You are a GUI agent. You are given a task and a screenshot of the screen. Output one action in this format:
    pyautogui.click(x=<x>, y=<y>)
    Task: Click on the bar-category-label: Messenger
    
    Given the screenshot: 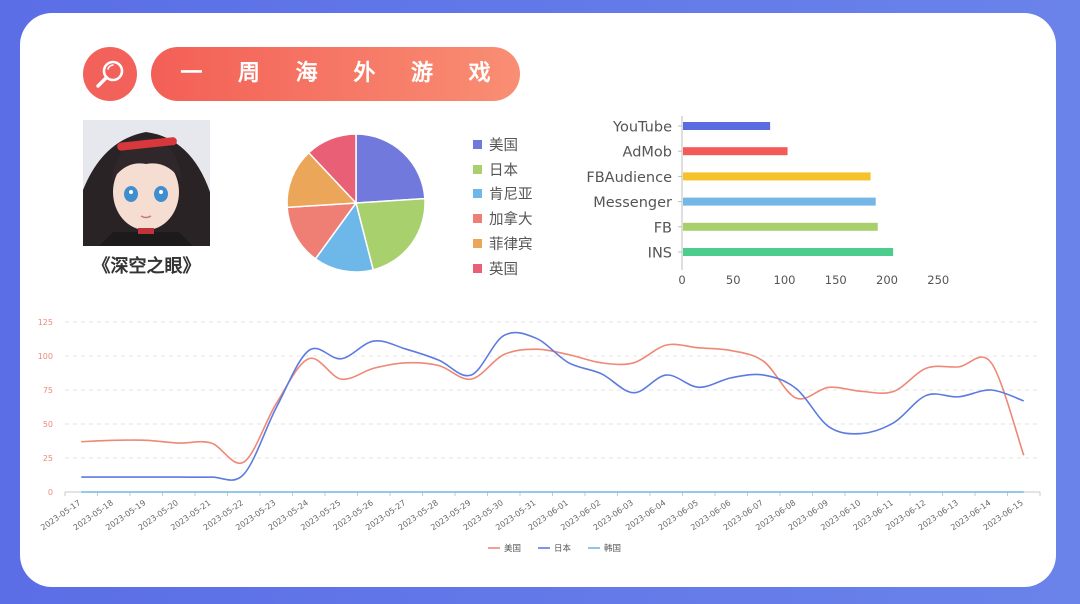 What is the action you would take?
    pyautogui.click(x=632, y=203)
    